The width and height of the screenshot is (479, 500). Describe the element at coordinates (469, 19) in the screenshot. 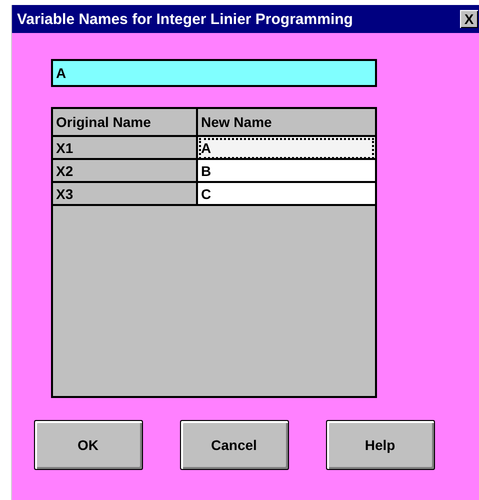

I see `close-button: X` at that location.